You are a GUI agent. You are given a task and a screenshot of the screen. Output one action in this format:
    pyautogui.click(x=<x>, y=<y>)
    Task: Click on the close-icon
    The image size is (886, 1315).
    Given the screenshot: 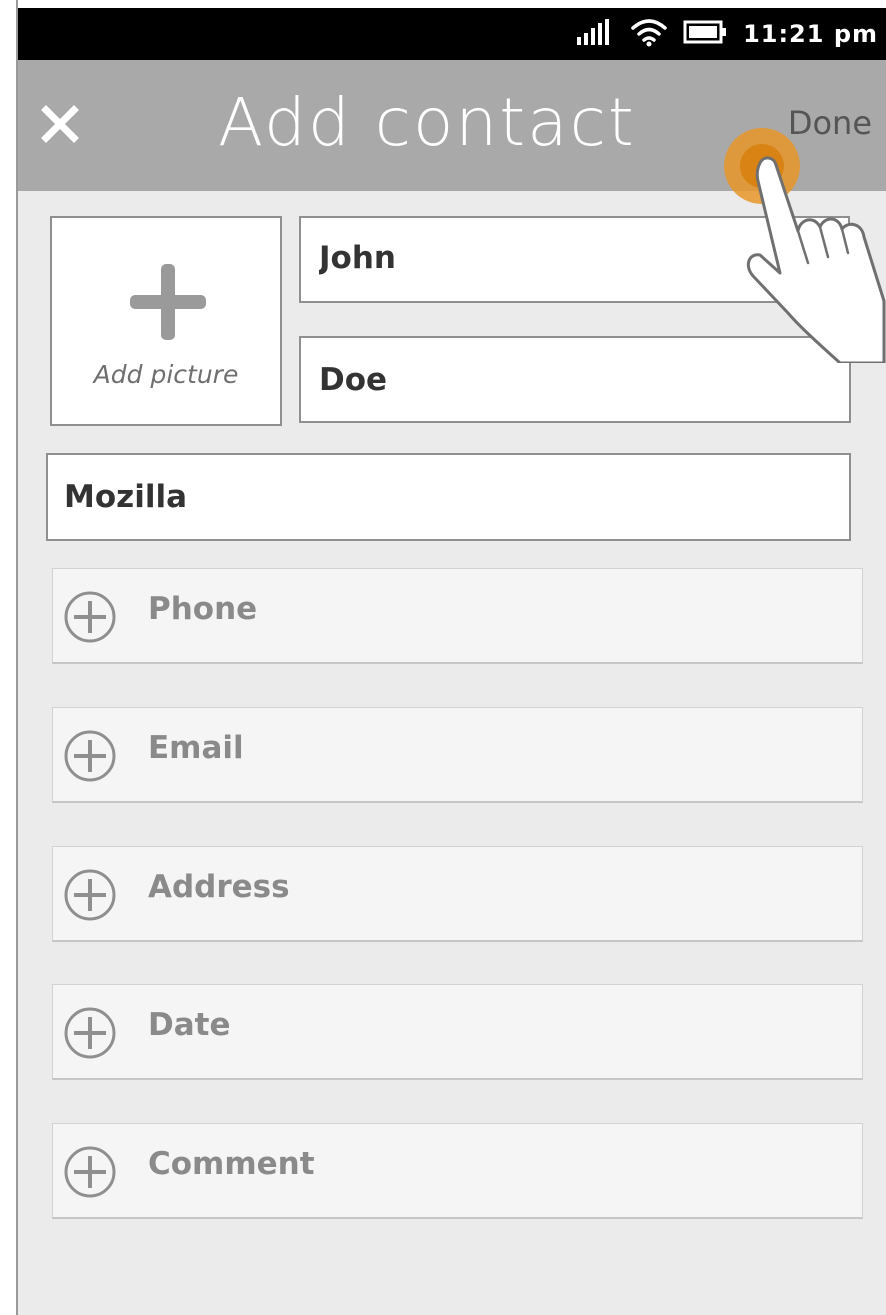 What is the action you would take?
    pyautogui.click(x=60, y=124)
    